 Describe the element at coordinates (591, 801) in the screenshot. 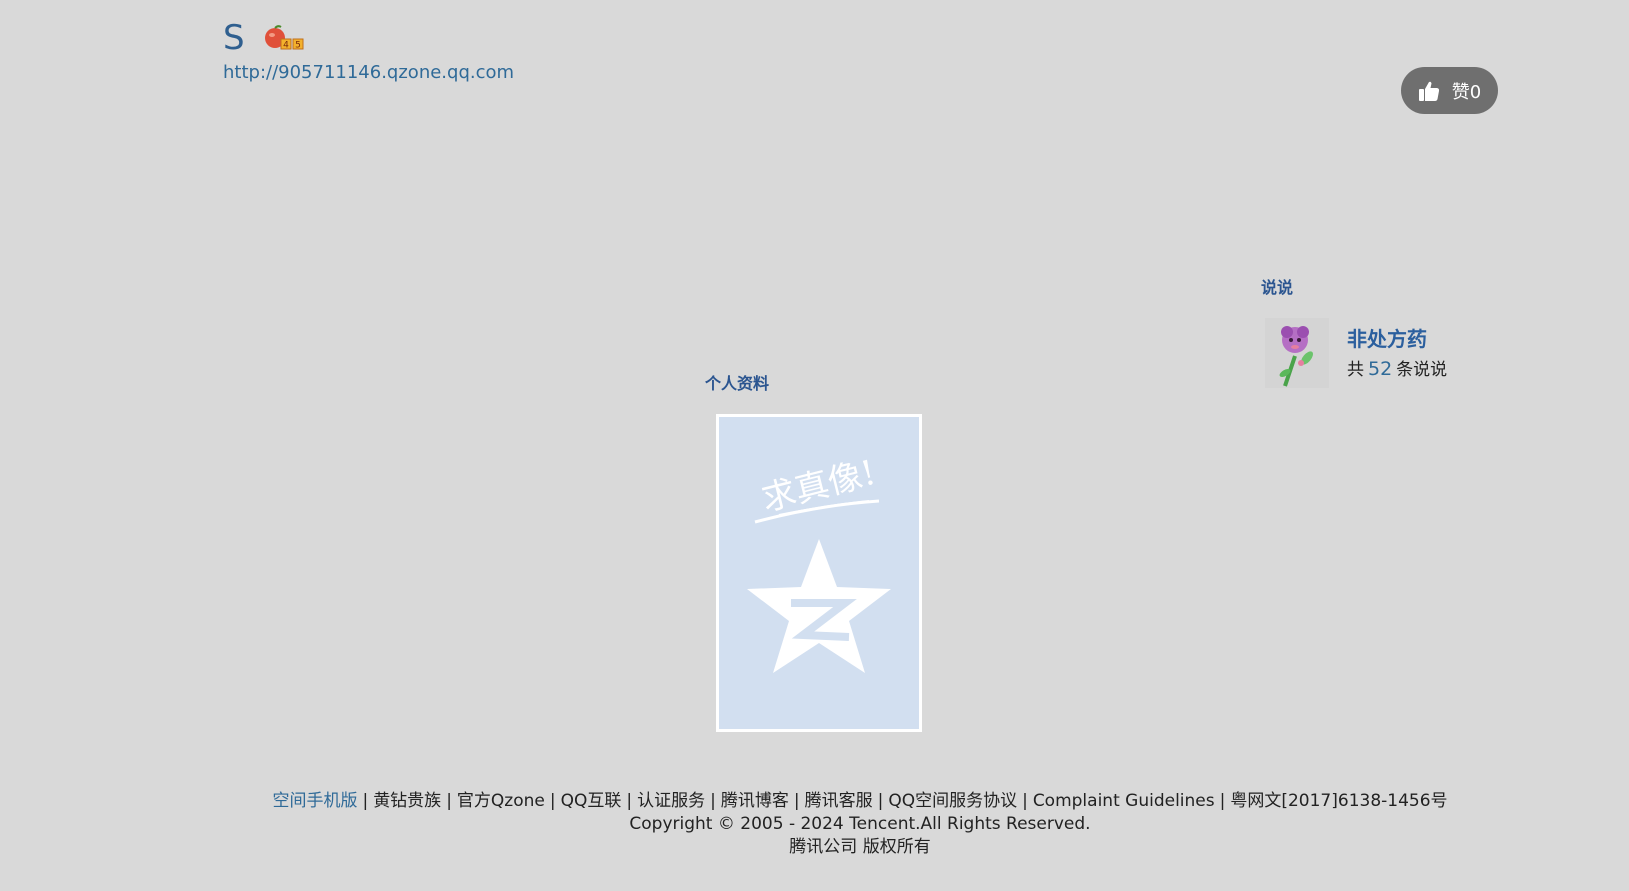

I see `footer-link-qq-connect: QQ互联` at that location.